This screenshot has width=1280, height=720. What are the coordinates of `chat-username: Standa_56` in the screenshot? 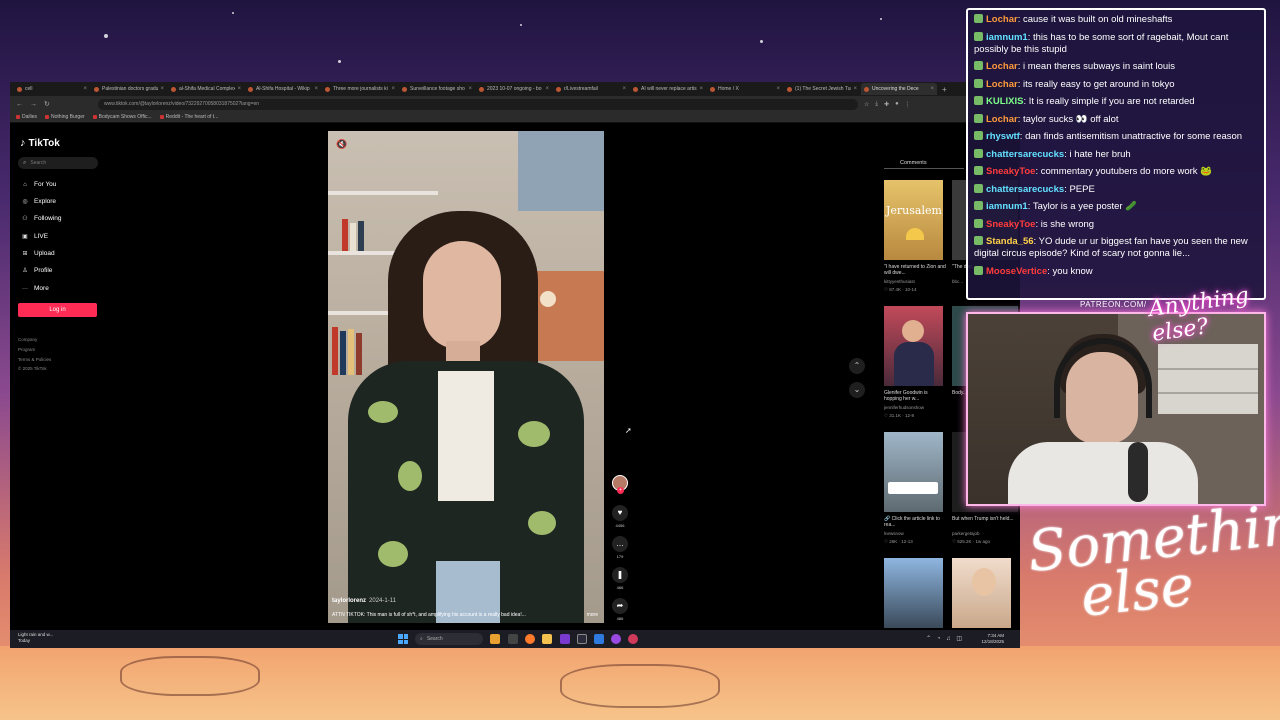 It's located at (1010, 241).